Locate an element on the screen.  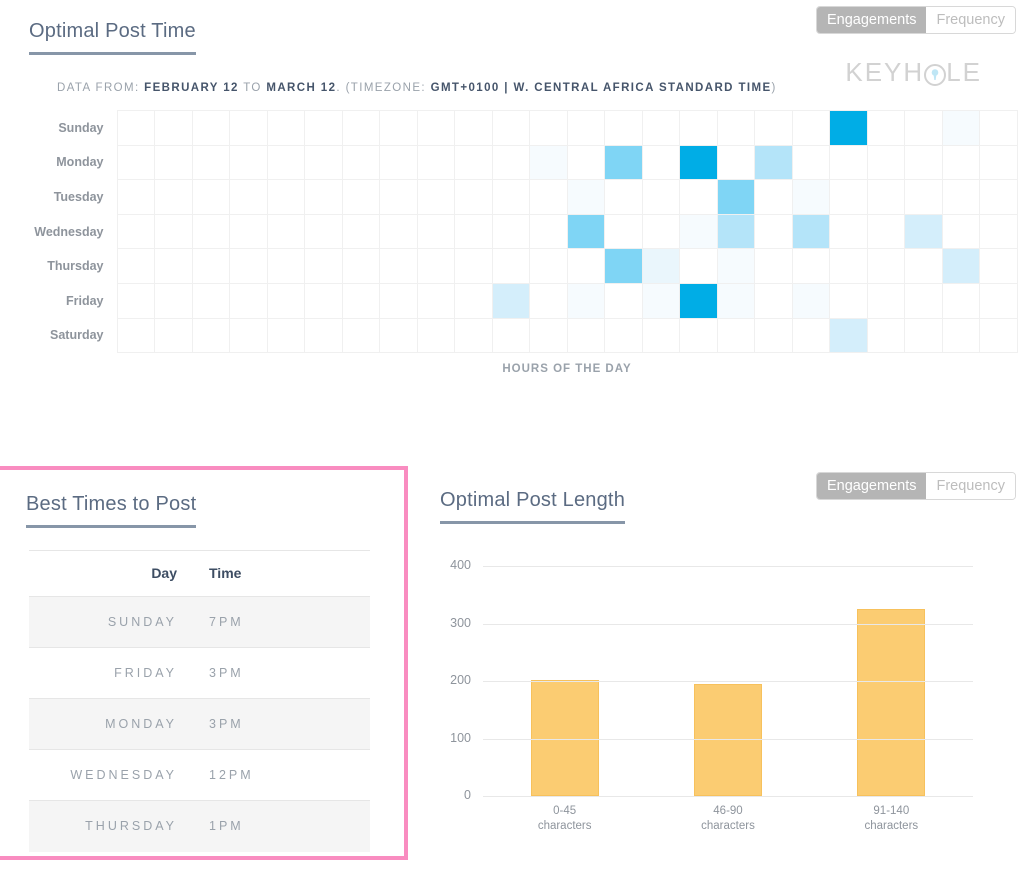
optimal-post-length-toggle: Engagements Frequency is located at coordinates (916, 486).